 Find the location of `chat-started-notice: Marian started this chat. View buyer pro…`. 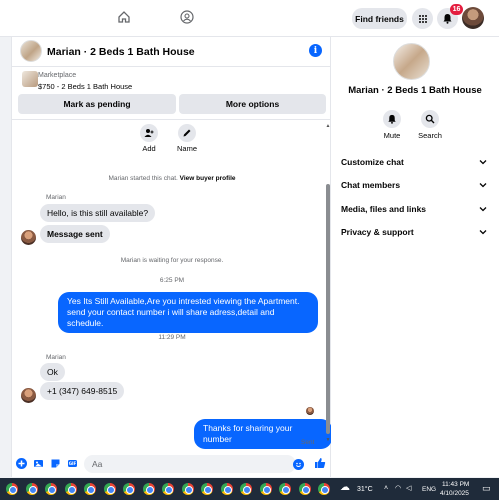

chat-started-notice: Marian started this chat. View buyer pro… is located at coordinates (172, 178).